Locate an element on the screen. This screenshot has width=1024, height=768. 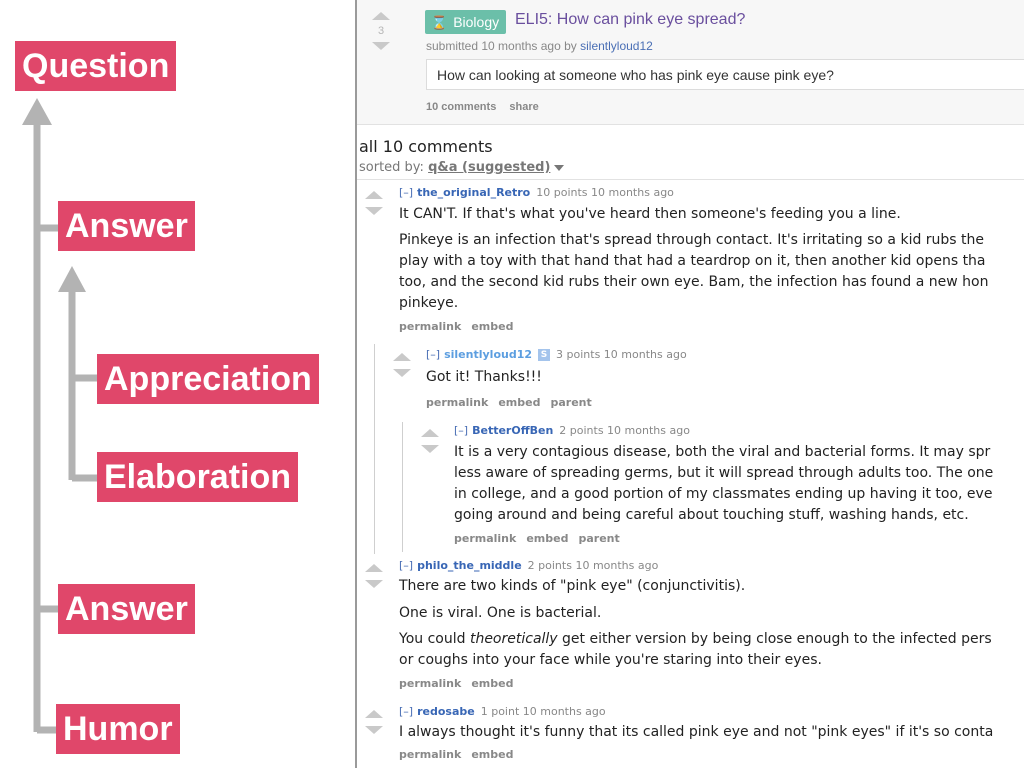
comment-header: [–] redosabe 1 point 10 months ago is located at coordinates (696, 711).